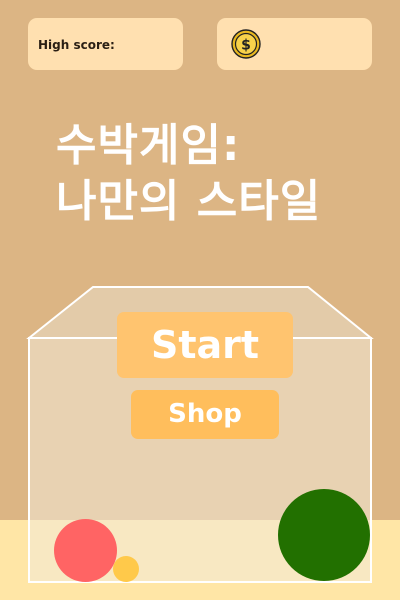  Describe the element at coordinates (126, 569) in the screenshot. I see `yellow-fruit` at that location.